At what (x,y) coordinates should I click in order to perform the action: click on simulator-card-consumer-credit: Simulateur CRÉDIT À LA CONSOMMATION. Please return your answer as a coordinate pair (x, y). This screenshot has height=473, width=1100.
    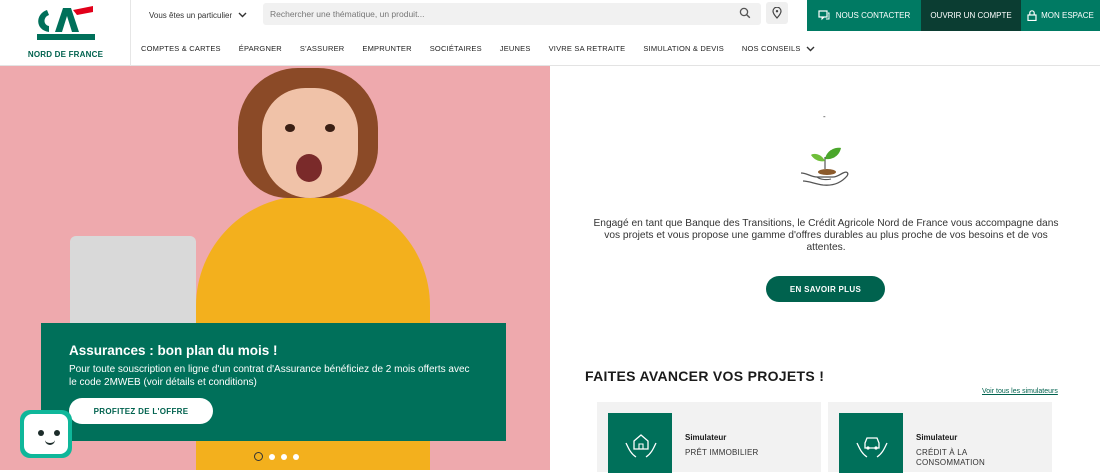
    Looking at the image, I should click on (940, 437).